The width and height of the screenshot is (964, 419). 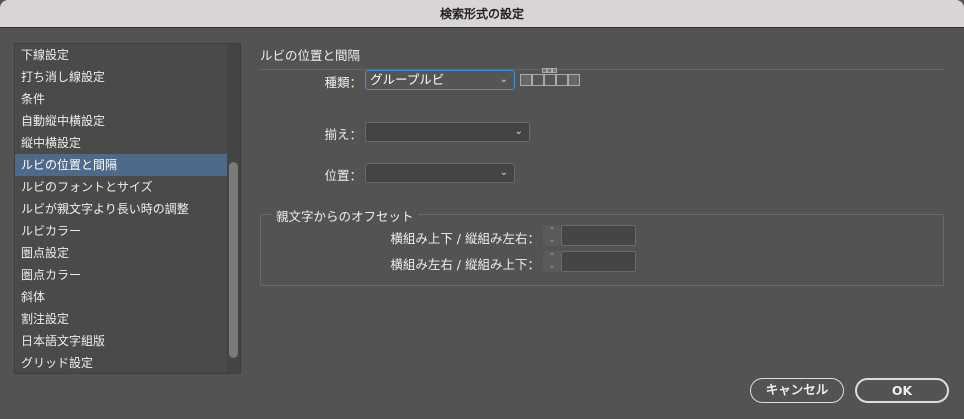 What do you see at coordinates (121, 99) in the screenshot?
I see `sidebar-item: 条件` at bounding box center [121, 99].